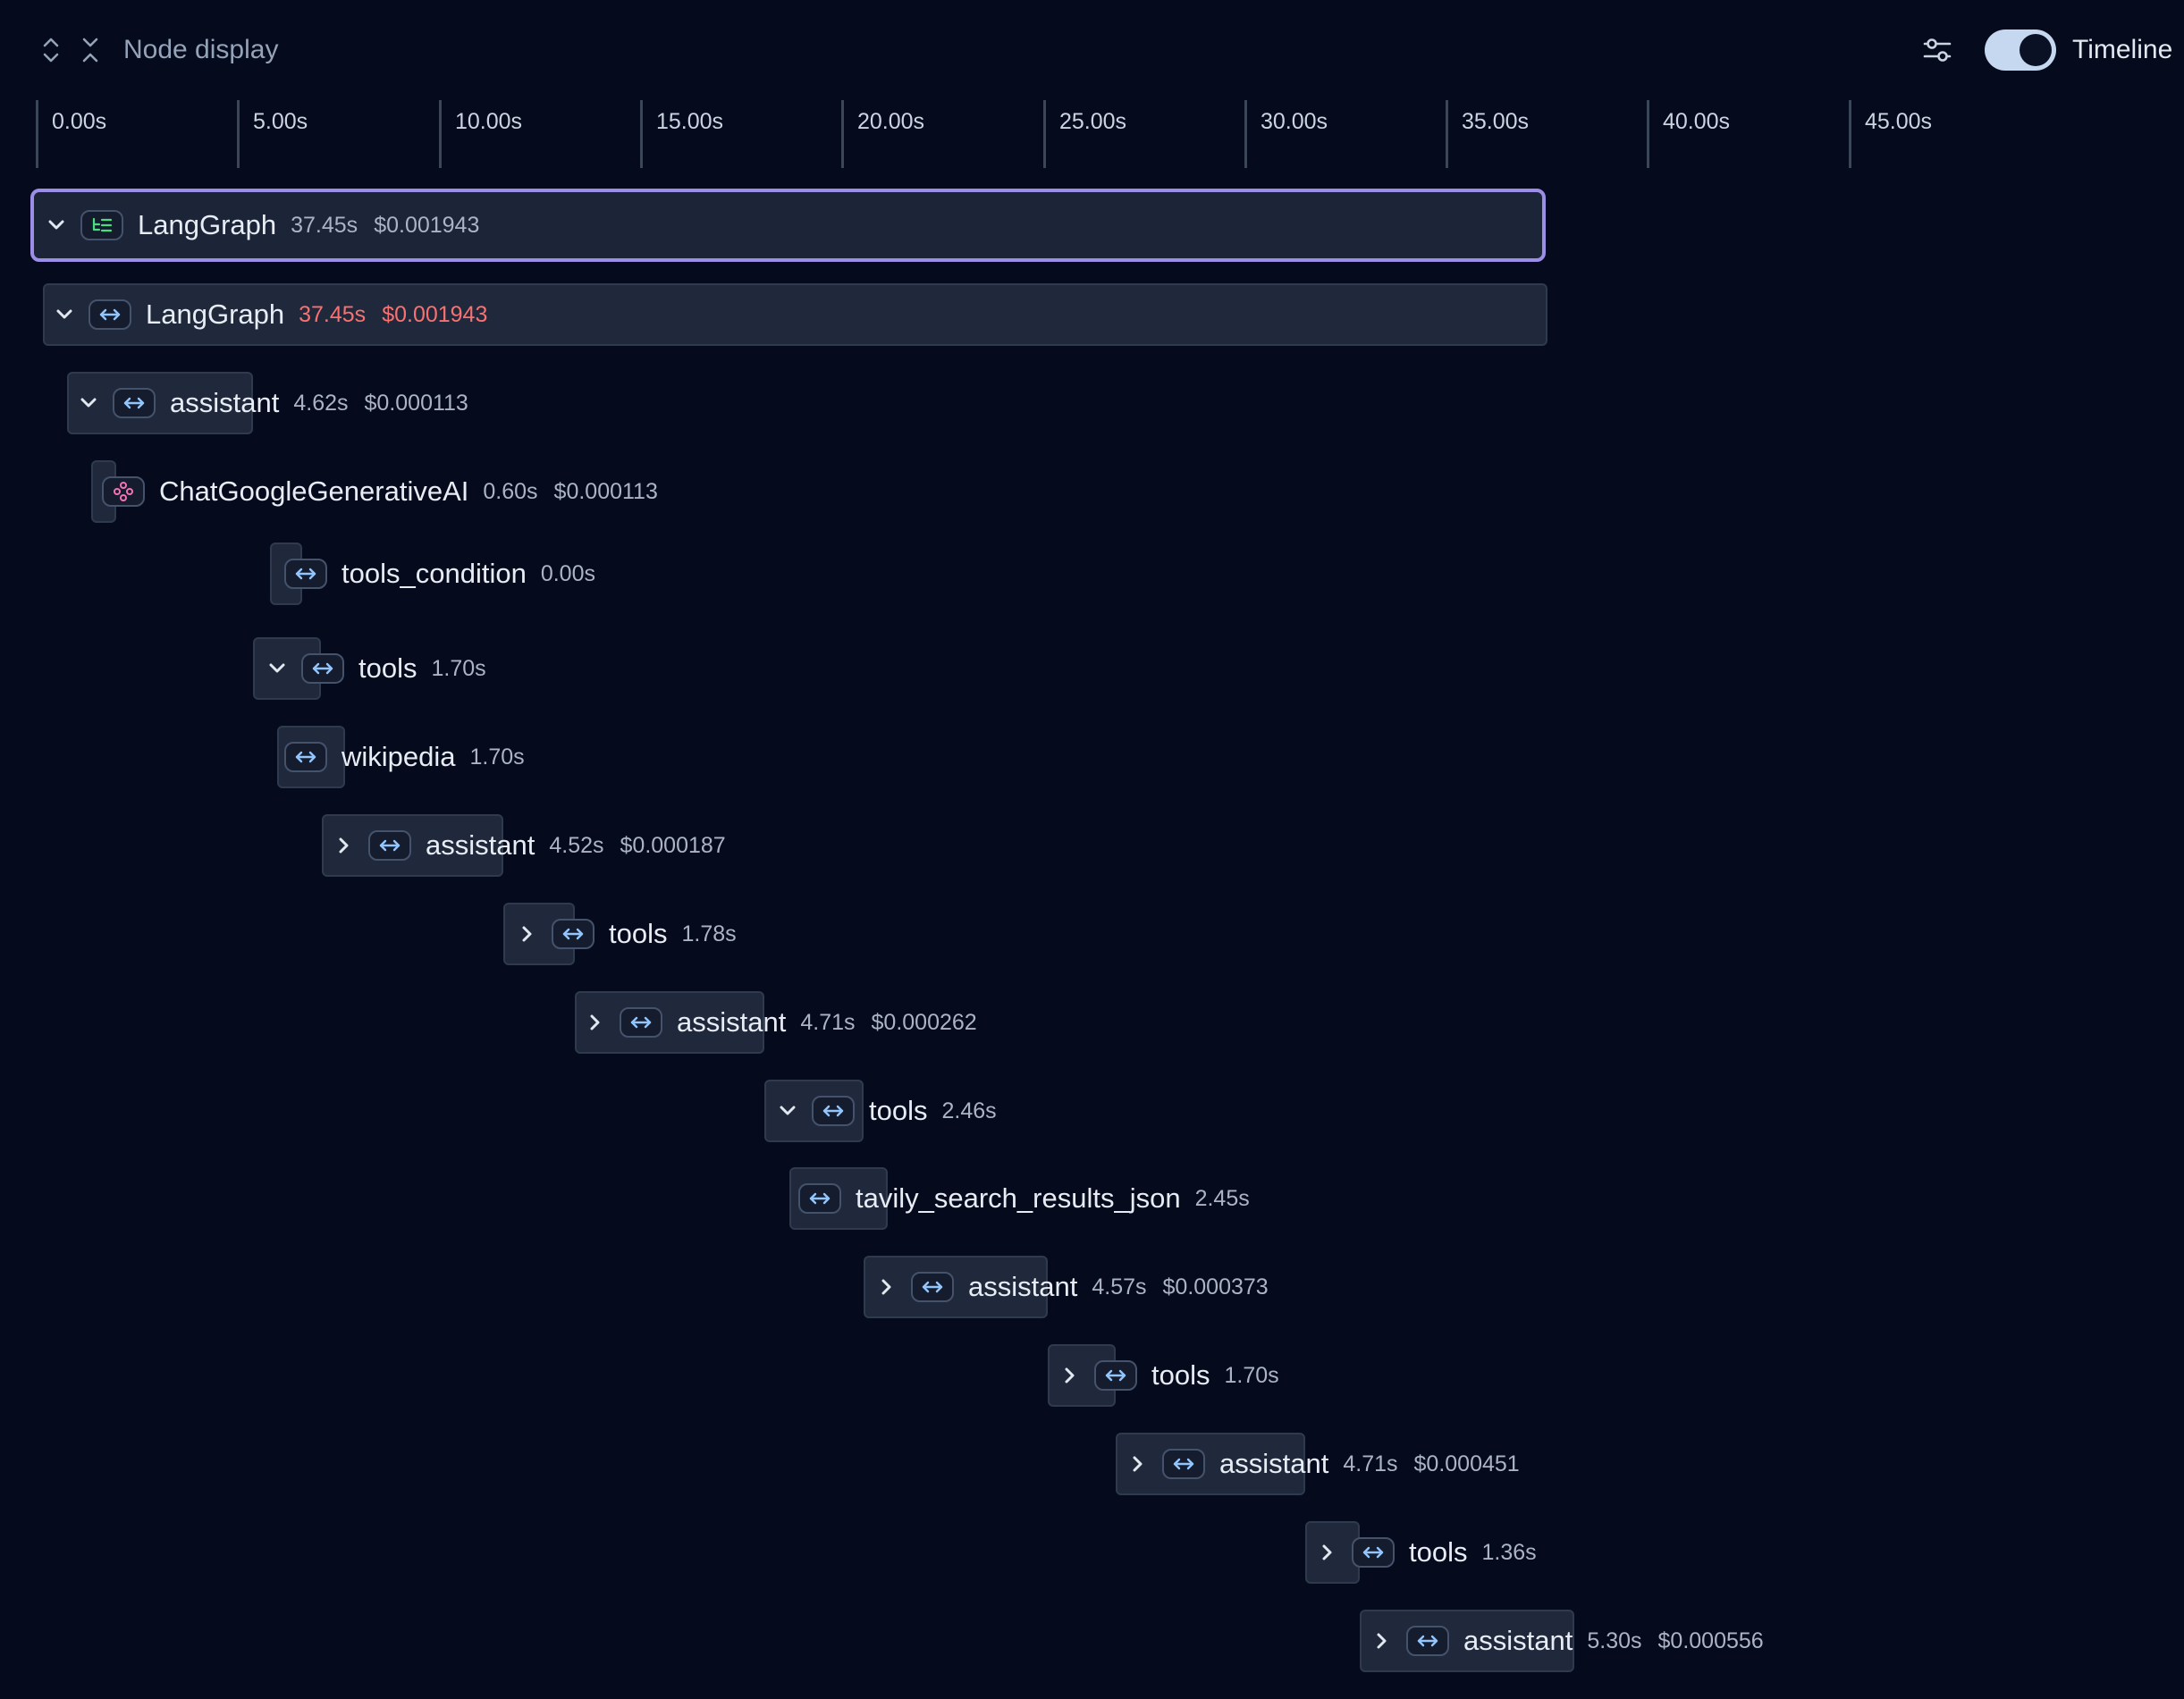 This screenshot has width=2184, height=1699. I want to click on trace-row: tools 1.36s, so click(1092, 1553).